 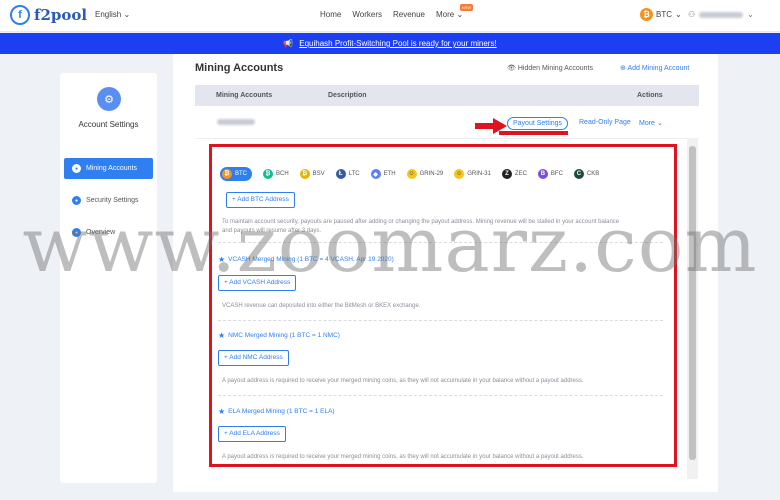 I want to click on nav-item-revenue: Revenue, so click(x=409, y=14).